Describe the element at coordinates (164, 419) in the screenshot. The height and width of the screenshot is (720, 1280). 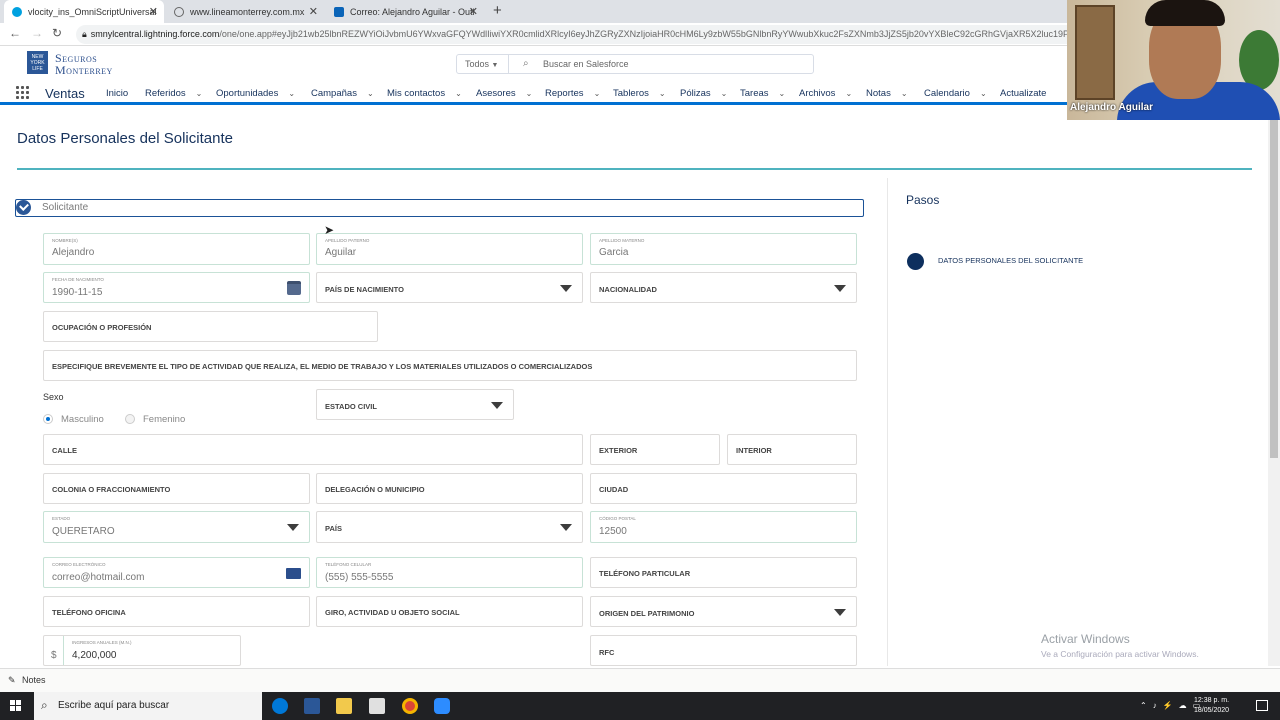
I see `sexo-femenino-label: Femenino` at that location.